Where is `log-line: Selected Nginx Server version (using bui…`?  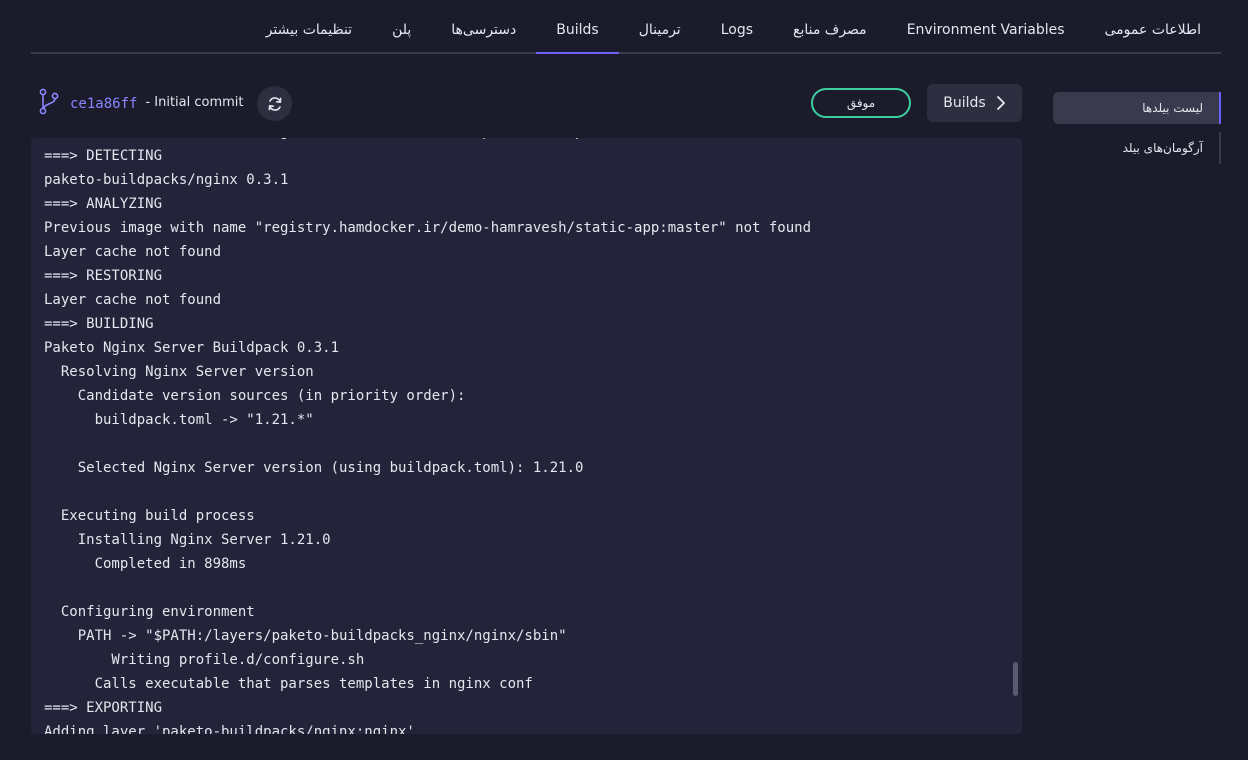 log-line: Selected Nginx Server version (using bui… is located at coordinates (314, 468).